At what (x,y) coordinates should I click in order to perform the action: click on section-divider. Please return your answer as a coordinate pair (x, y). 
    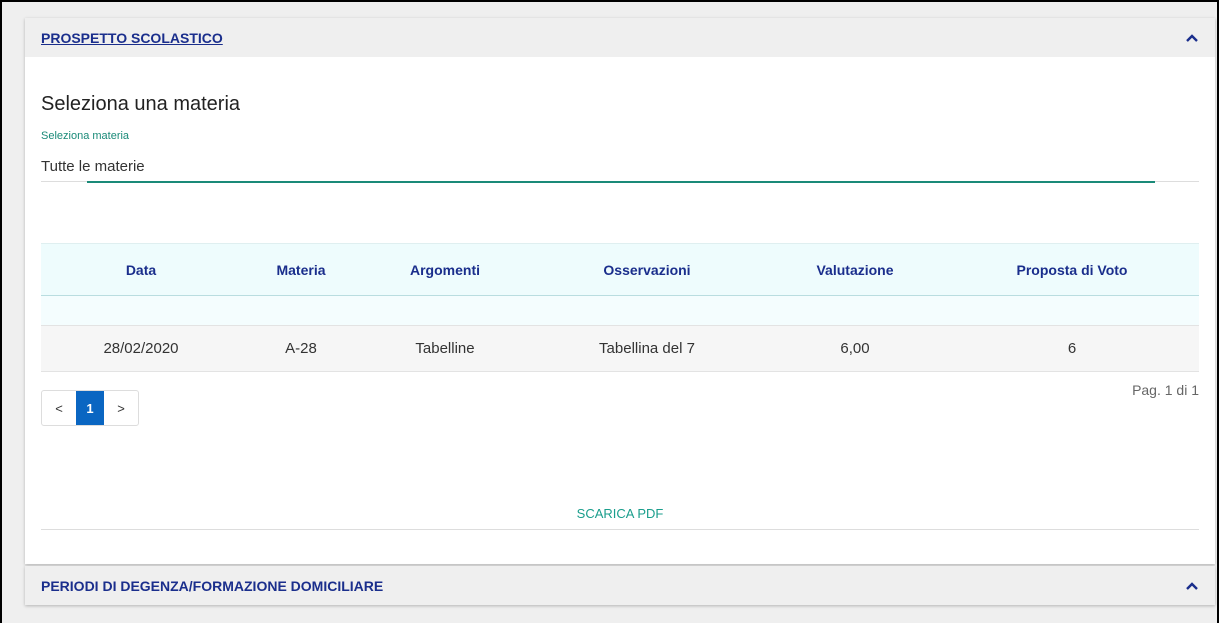
    Looking at the image, I should click on (620, 529).